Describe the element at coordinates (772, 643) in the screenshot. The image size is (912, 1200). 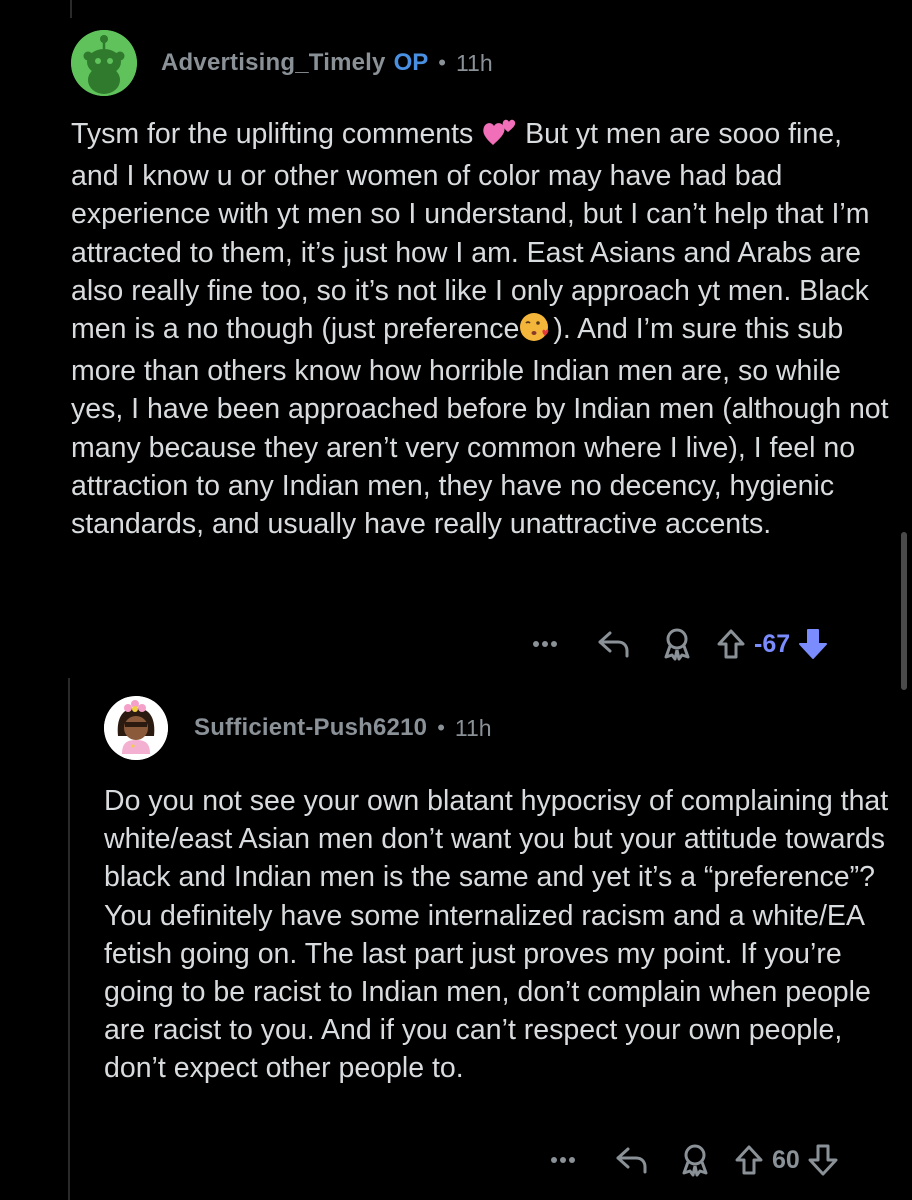
I see `vote-score: -67` at that location.